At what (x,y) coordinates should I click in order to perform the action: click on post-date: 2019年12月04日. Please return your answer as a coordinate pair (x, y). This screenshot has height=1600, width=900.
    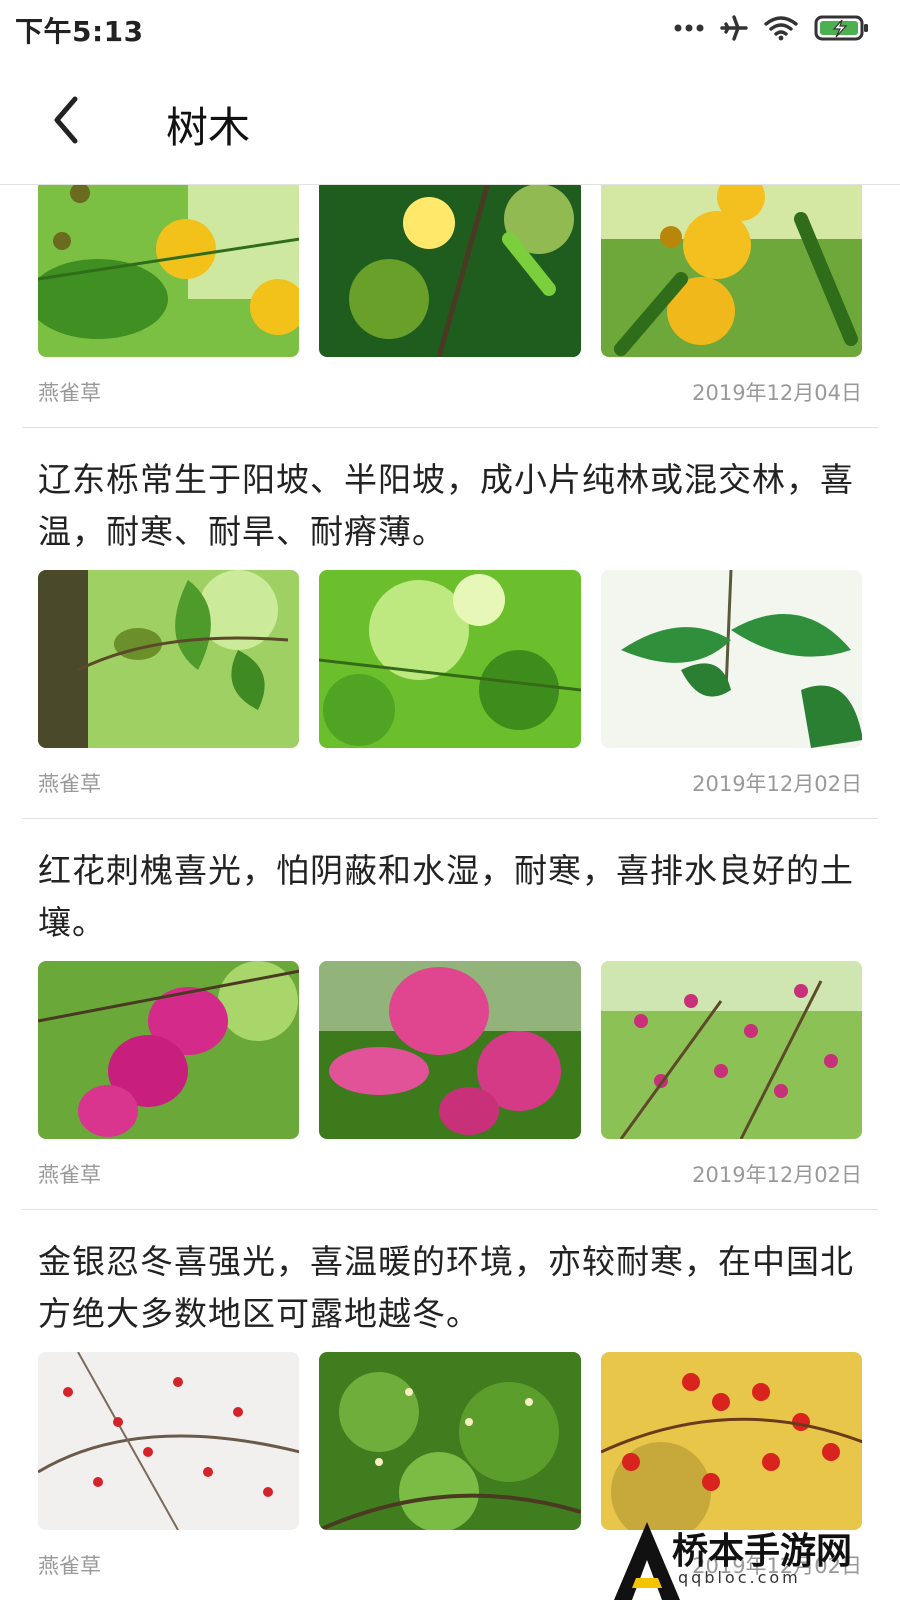
    Looking at the image, I should click on (777, 393).